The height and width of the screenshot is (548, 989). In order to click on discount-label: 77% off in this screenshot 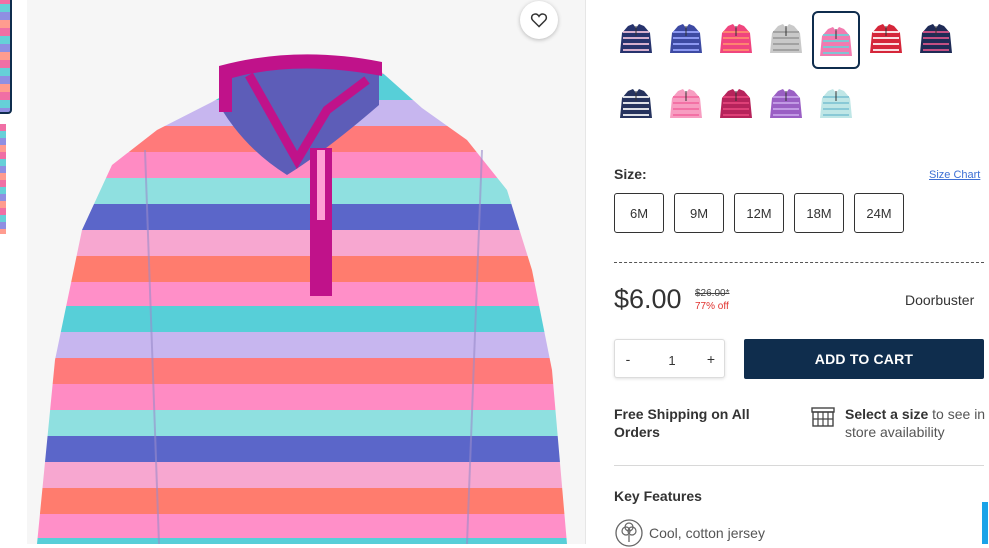, I will do `click(712, 306)`.